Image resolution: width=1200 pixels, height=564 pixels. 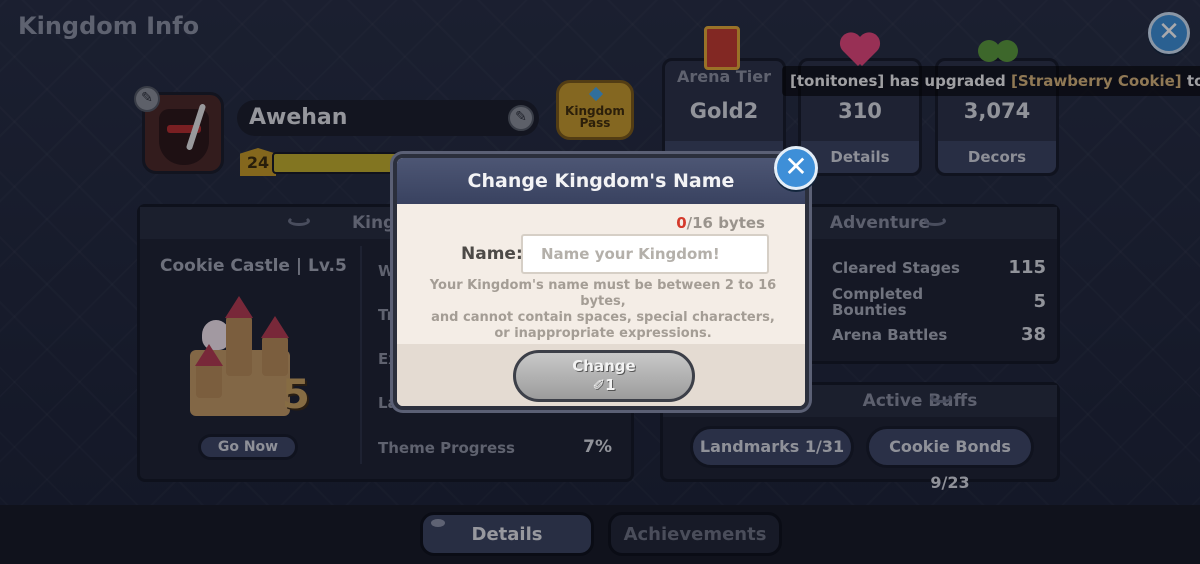 I want to click on kingdom-name-input, so click(x=645, y=254).